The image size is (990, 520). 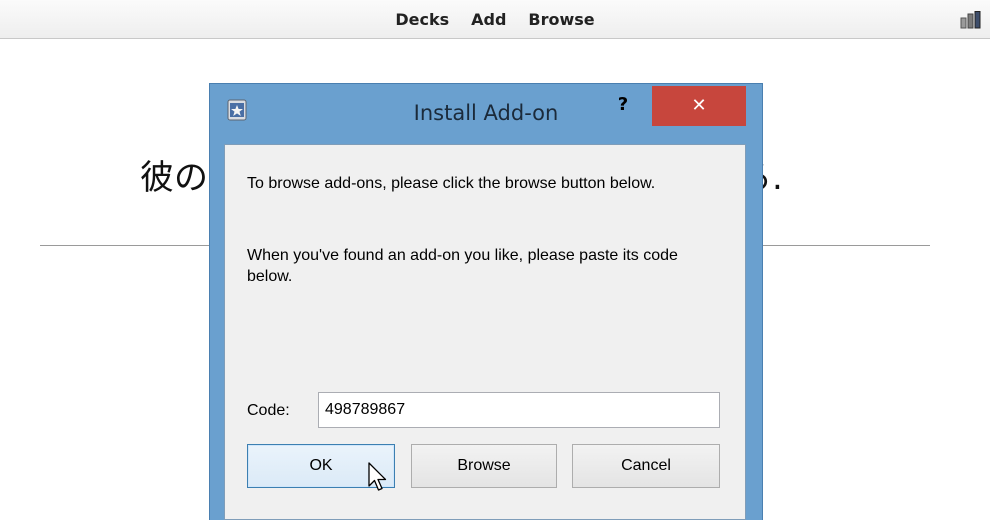 What do you see at coordinates (484, 466) in the screenshot?
I see `browse-button: Browse` at bounding box center [484, 466].